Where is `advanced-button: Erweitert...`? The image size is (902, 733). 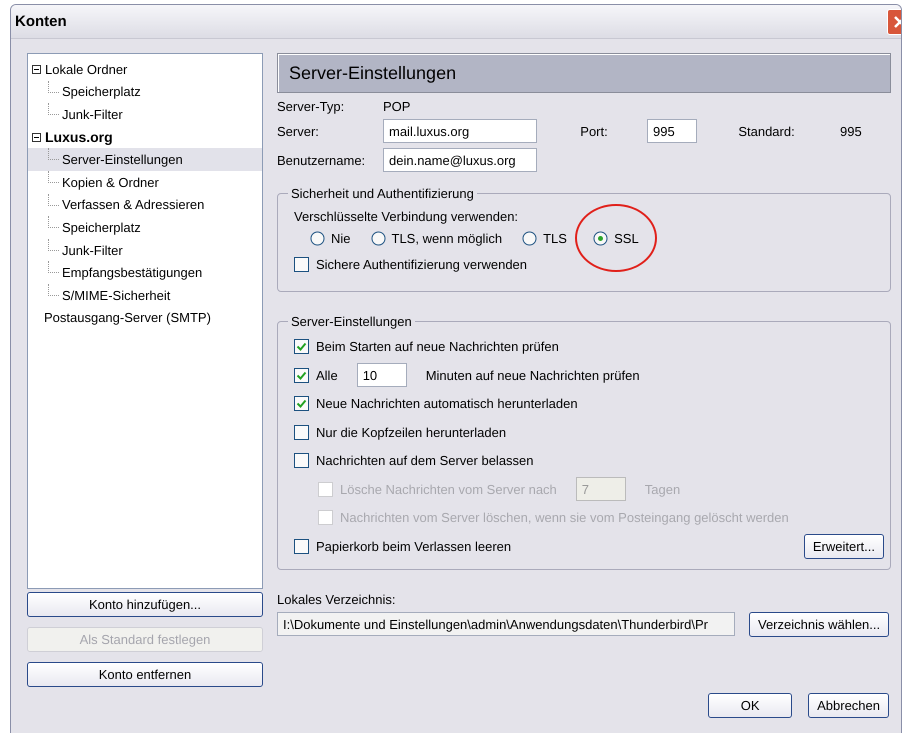 advanced-button: Erweitert... is located at coordinates (844, 546).